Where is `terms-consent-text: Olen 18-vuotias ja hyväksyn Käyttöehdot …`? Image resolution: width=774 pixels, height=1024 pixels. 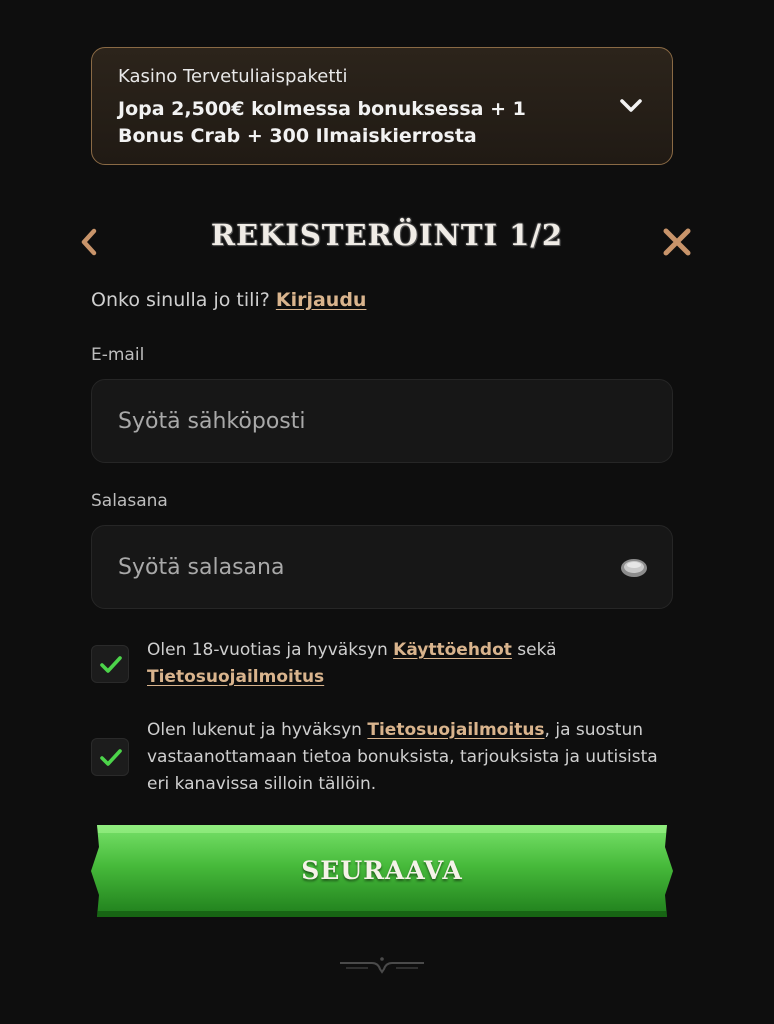 terms-consent-text: Olen 18-vuotias ja hyväksyn Käyttöehdot … is located at coordinates (414, 664).